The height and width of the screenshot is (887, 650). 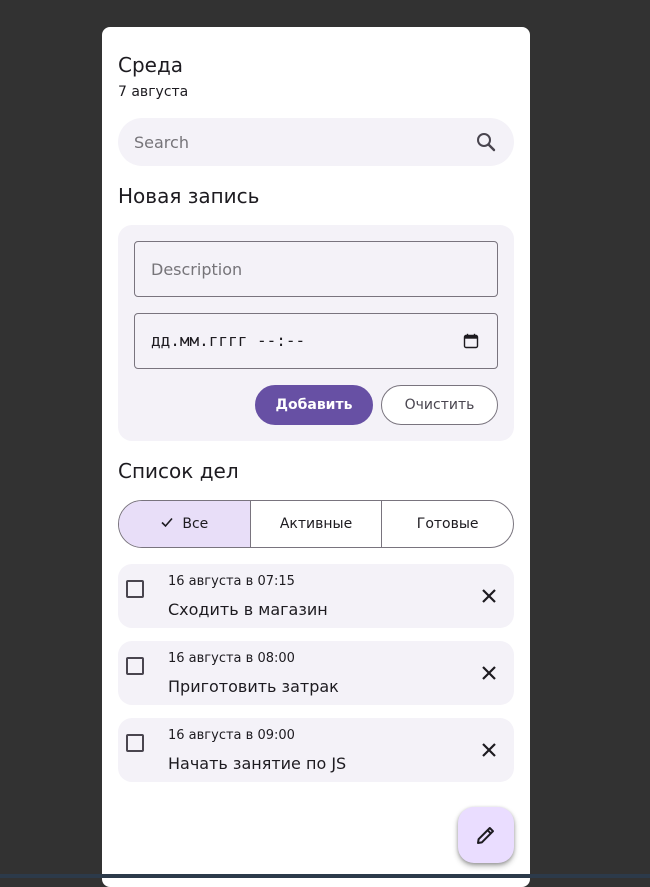 What do you see at coordinates (248, 609) in the screenshot?
I see `task-description: Сходить в магазин` at bounding box center [248, 609].